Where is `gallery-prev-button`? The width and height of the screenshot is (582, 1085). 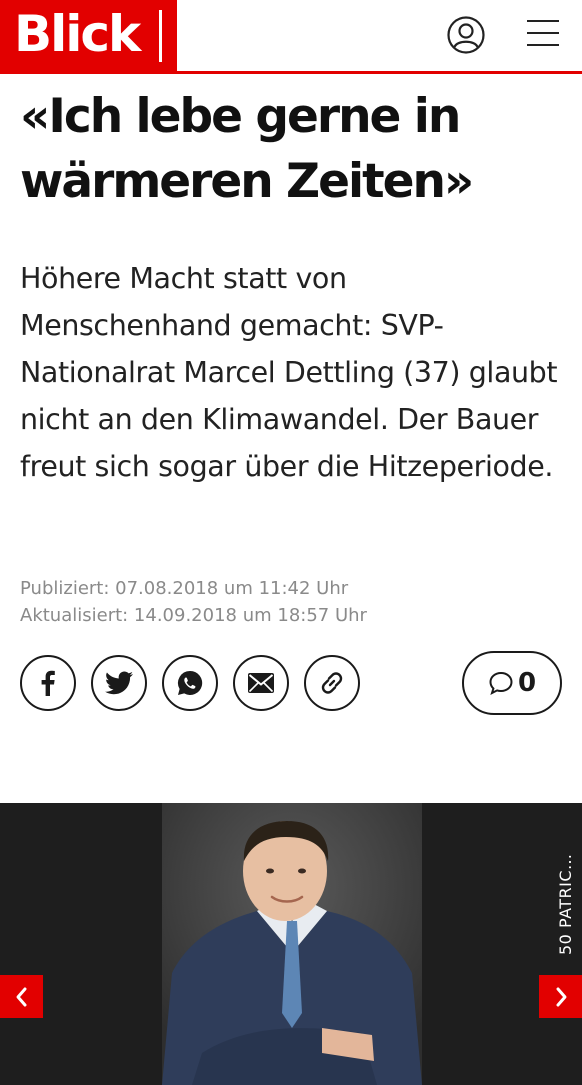 gallery-prev-button is located at coordinates (21, 996).